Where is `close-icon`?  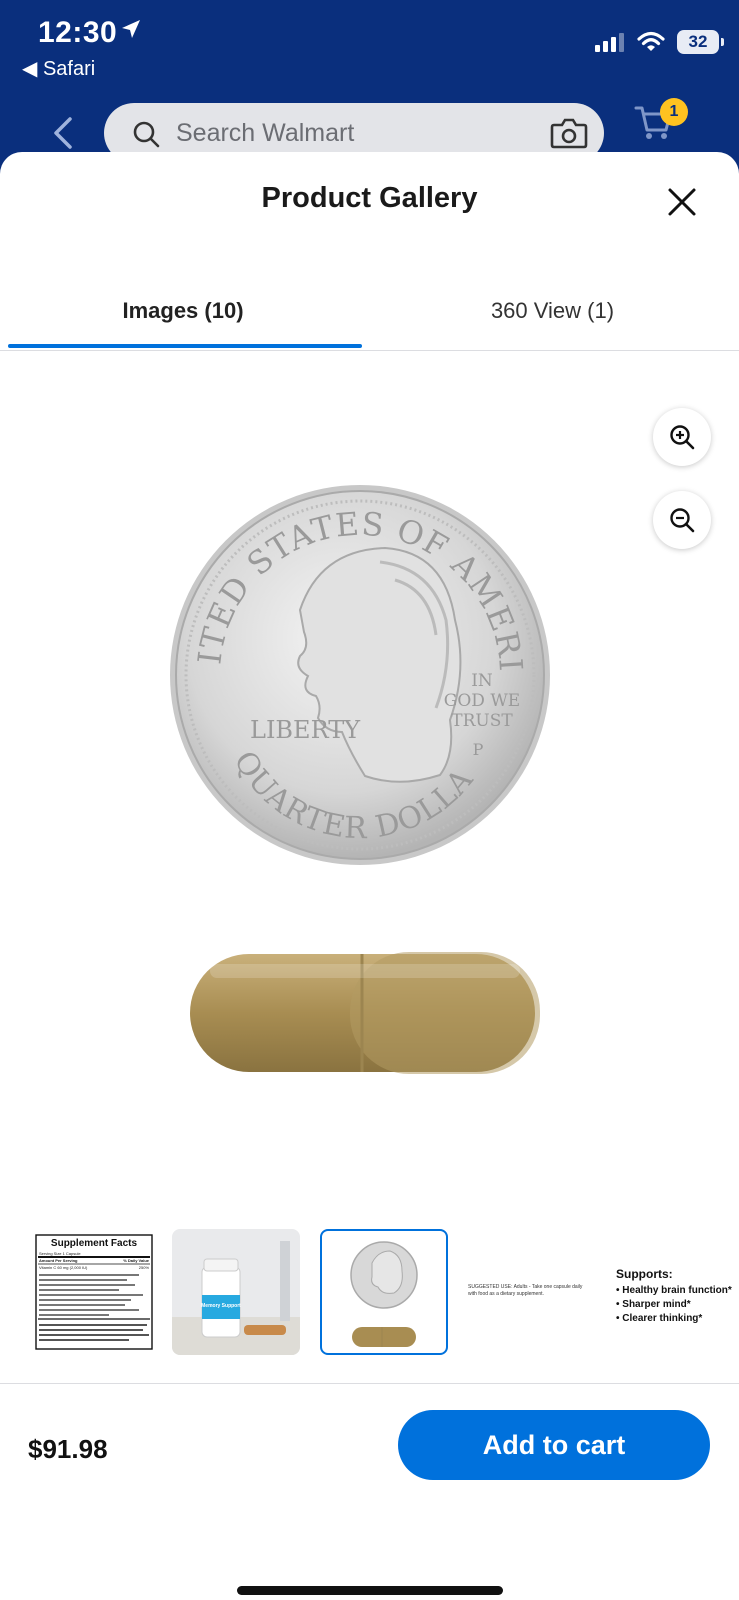
close-icon is located at coordinates (682, 202).